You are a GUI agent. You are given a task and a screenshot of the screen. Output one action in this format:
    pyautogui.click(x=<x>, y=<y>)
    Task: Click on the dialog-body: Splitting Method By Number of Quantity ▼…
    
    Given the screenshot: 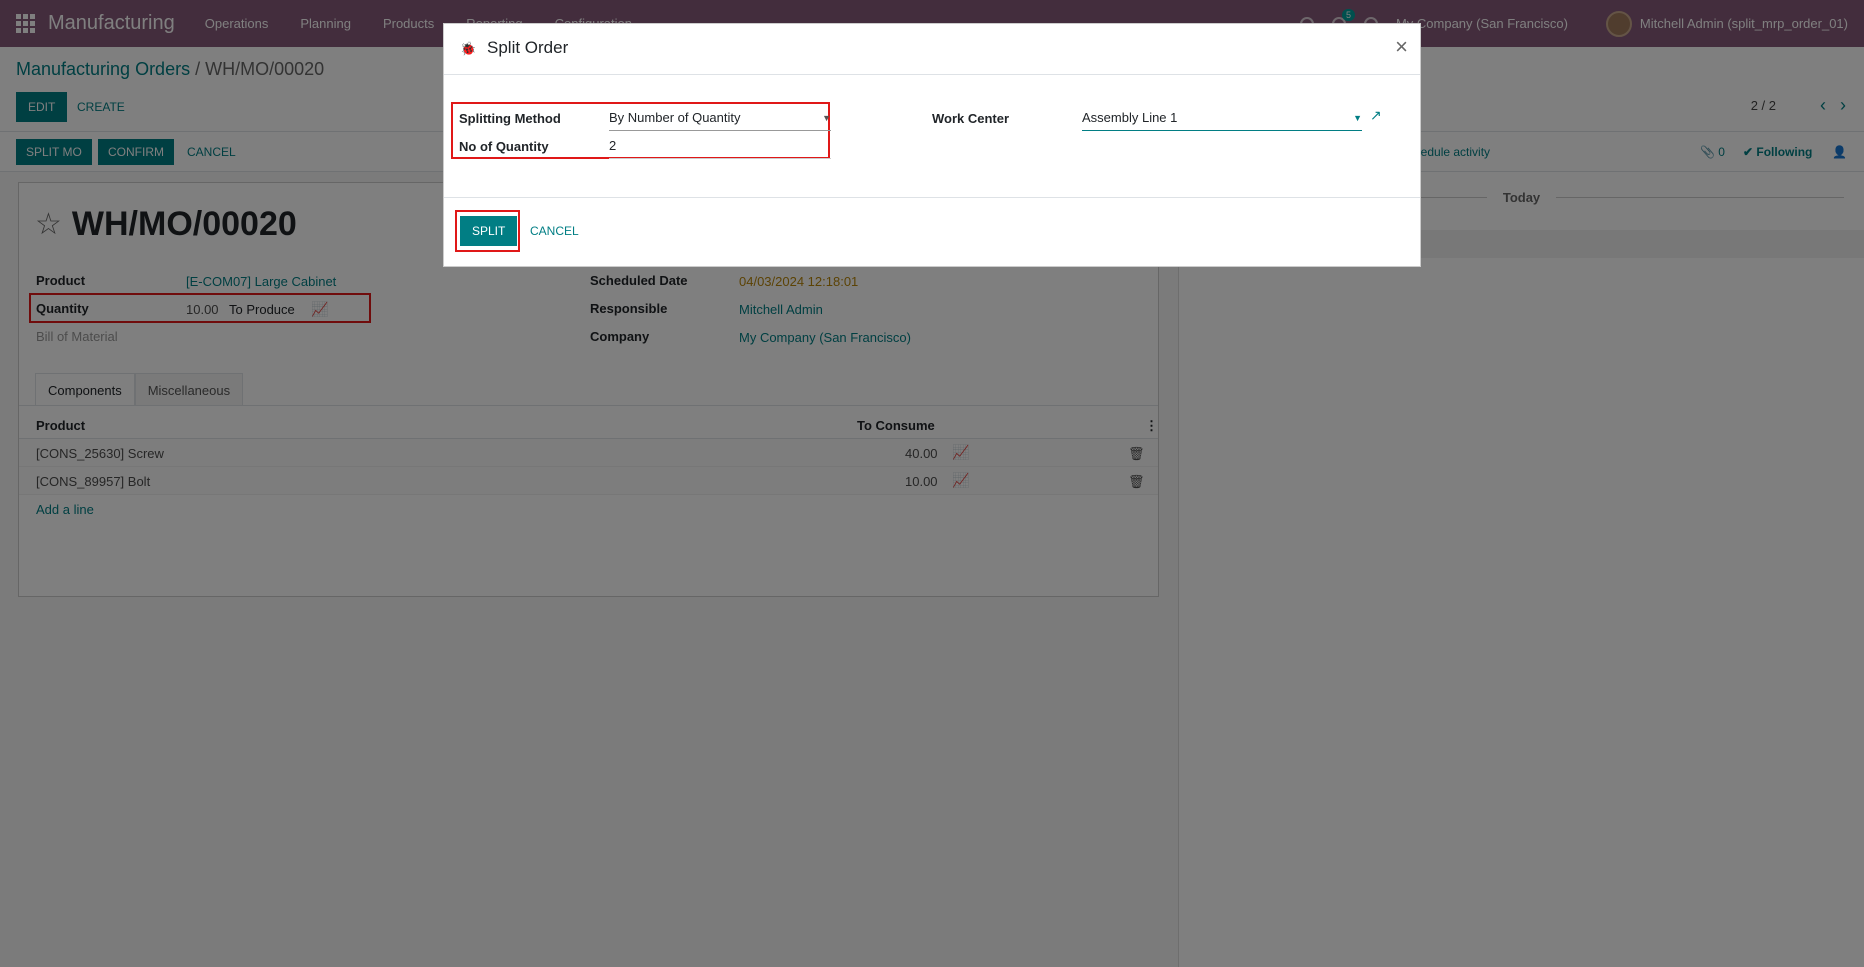 What is the action you would take?
    pyautogui.click(x=932, y=136)
    